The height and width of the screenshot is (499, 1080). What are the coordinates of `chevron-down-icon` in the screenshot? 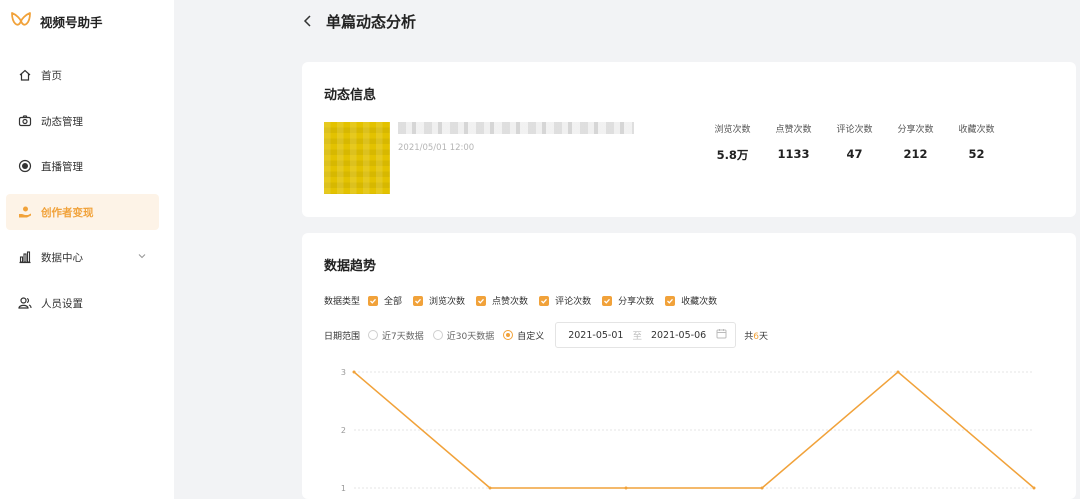 It's located at (142, 257).